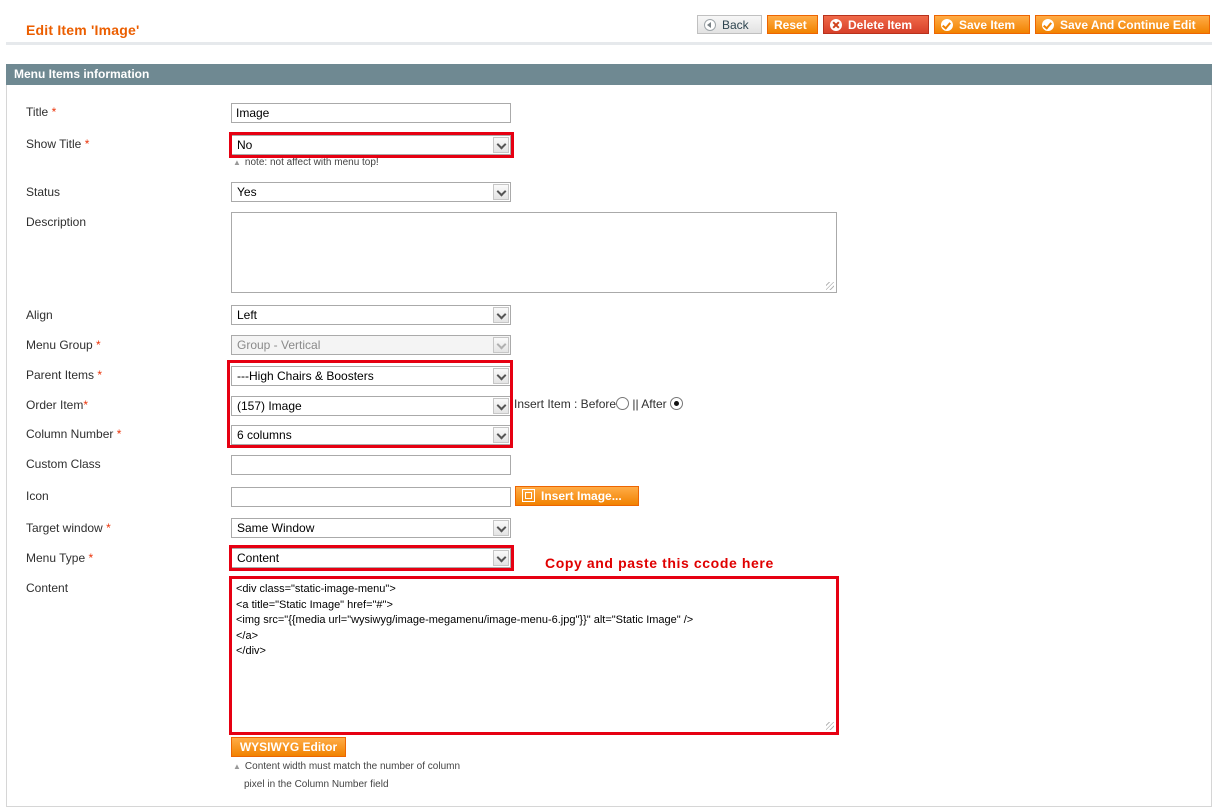  I want to click on column-number-label: Column Number *, so click(74, 434).